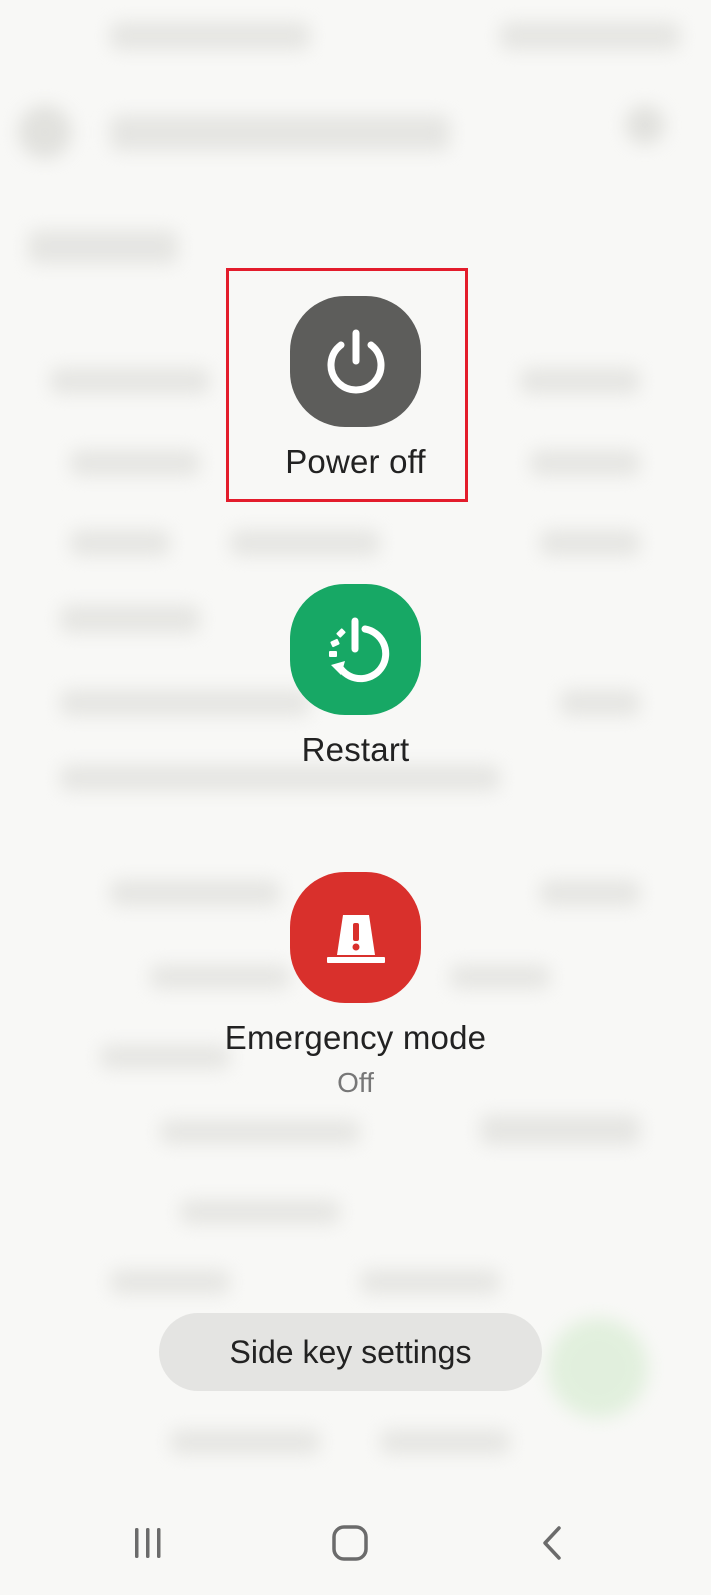 The height and width of the screenshot is (1595, 711). I want to click on power-icon, so click(355, 361).